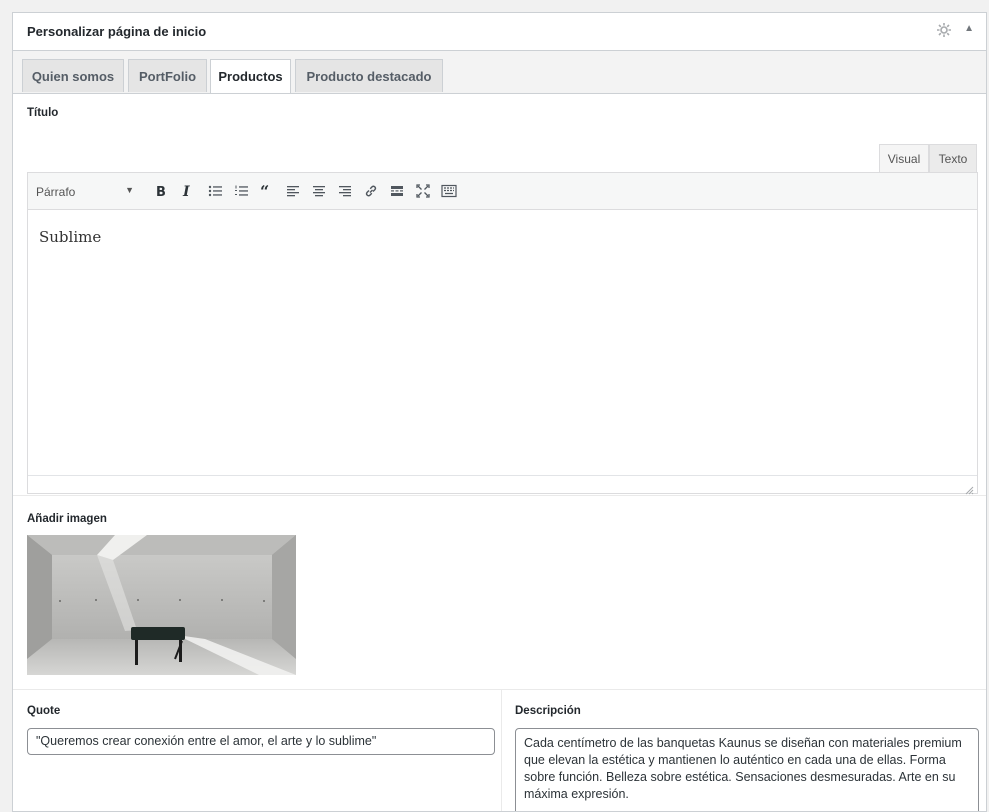 This screenshot has width=989, height=812. Describe the element at coordinates (250, 76) in the screenshot. I see `tab-productos: Productos` at that location.